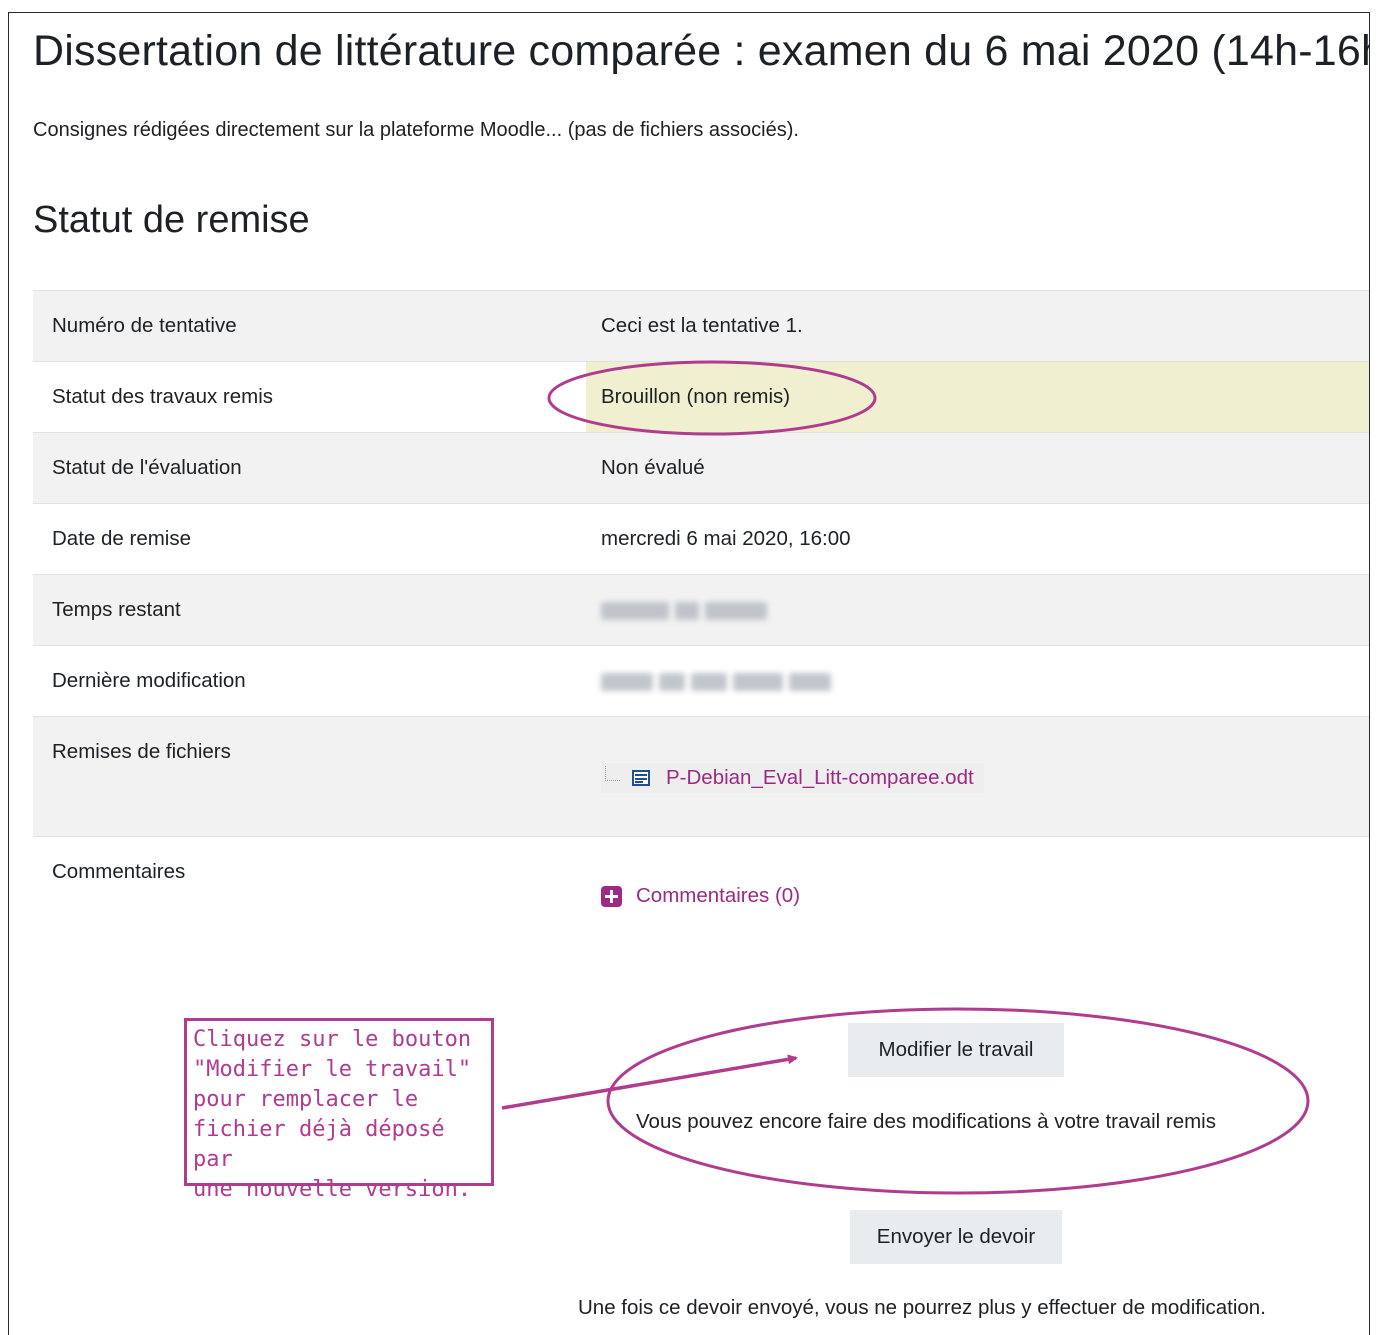 The width and height of the screenshot is (1381, 1335). I want to click on attempt-number-value: Ceci est la tentative 1., so click(977, 326).